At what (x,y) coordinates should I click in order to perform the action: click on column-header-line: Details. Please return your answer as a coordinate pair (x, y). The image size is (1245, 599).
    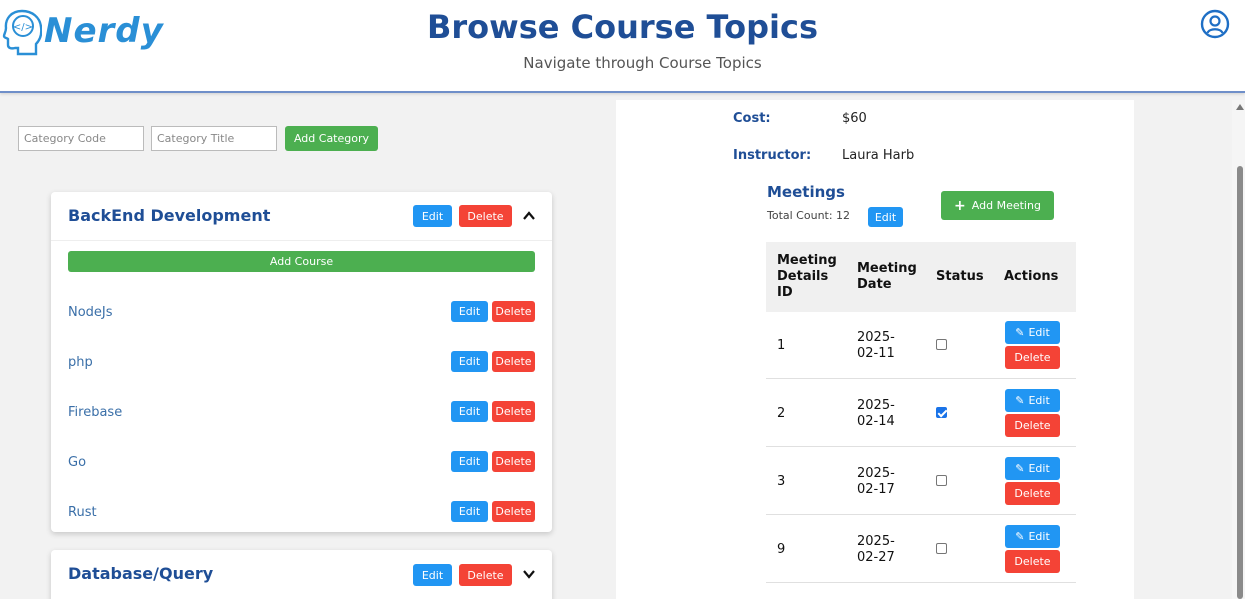
    Looking at the image, I should click on (803, 276).